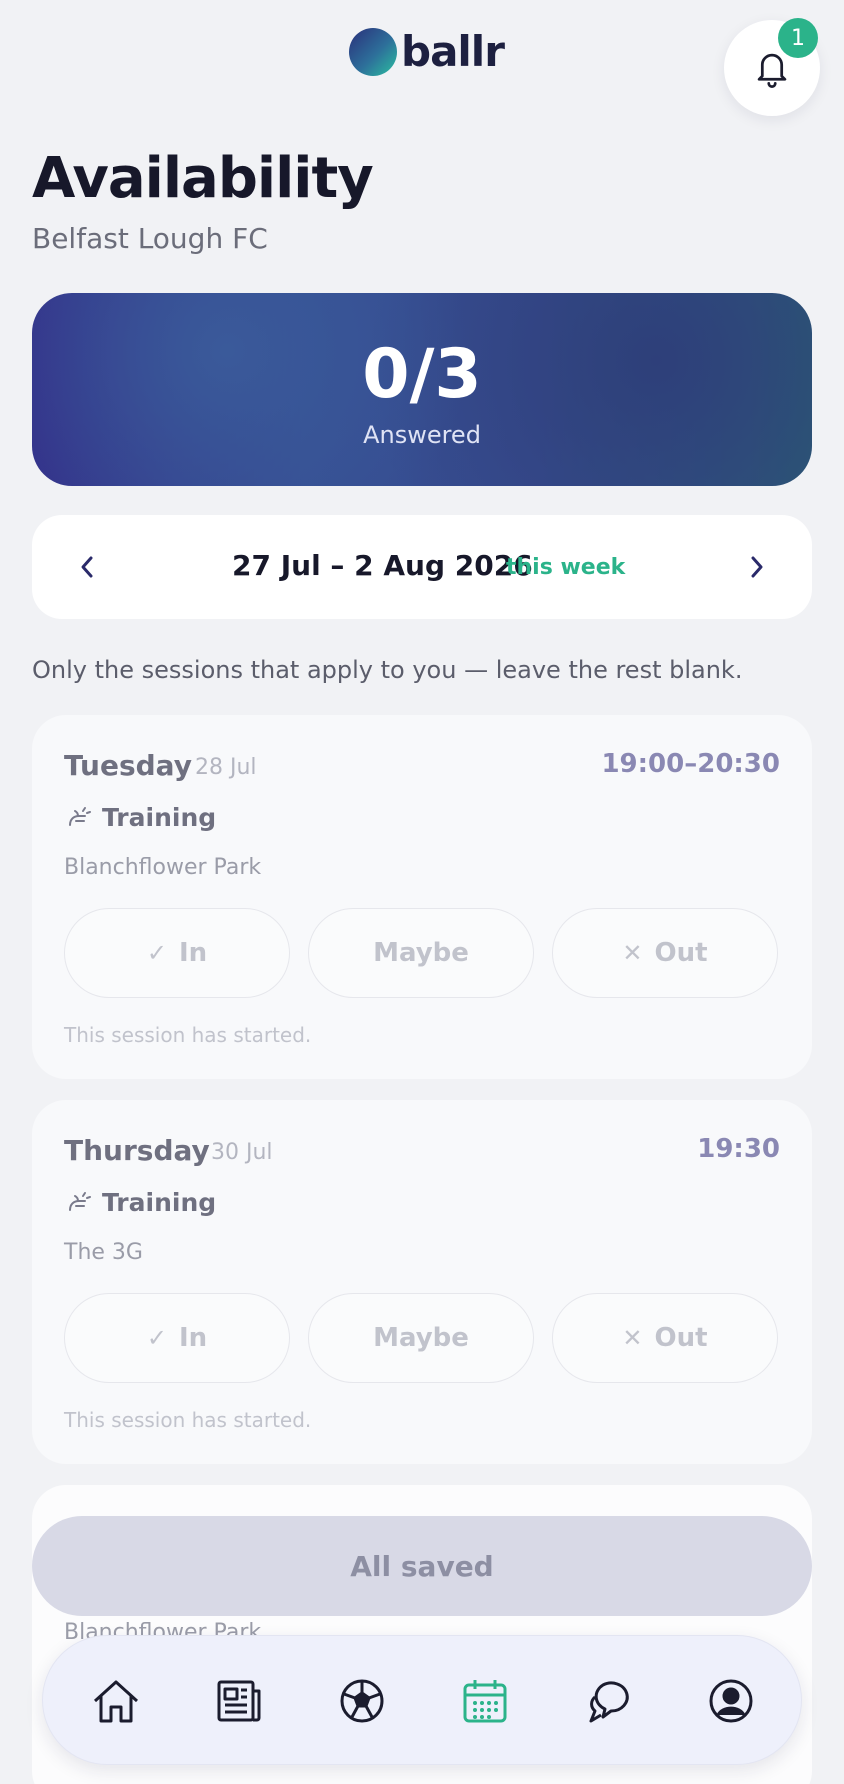 This screenshot has height=1784, width=844. I want to click on nav-calendar, so click(485, 1701).